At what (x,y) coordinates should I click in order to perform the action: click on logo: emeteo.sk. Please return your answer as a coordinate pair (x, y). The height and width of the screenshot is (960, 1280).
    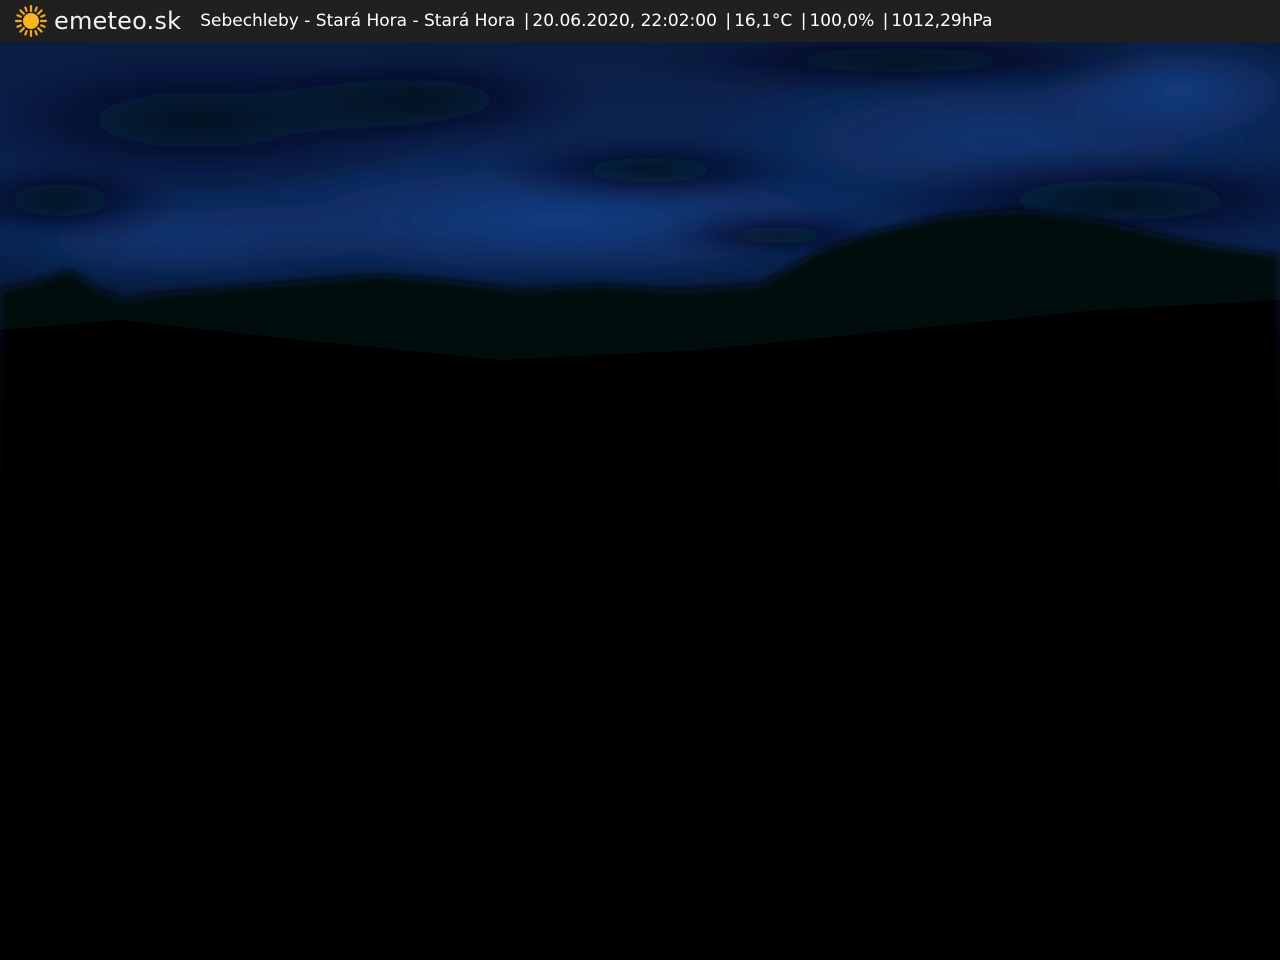
    Looking at the image, I should click on (97, 21).